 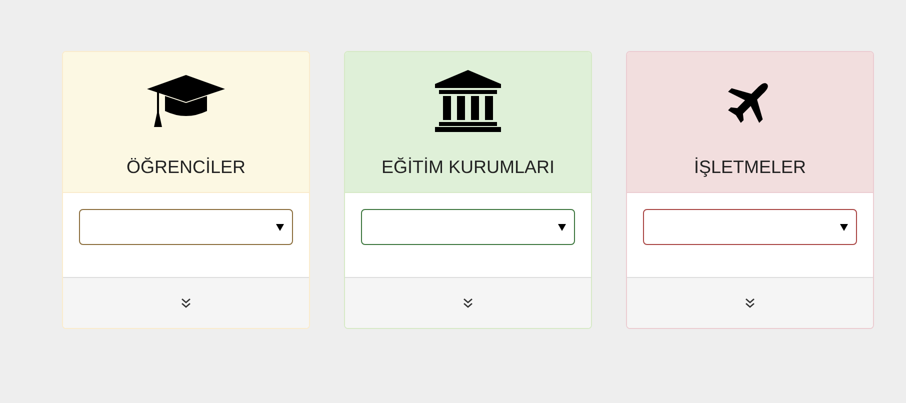 What do you see at coordinates (186, 101) in the screenshot?
I see `graduation-cap-icon` at bounding box center [186, 101].